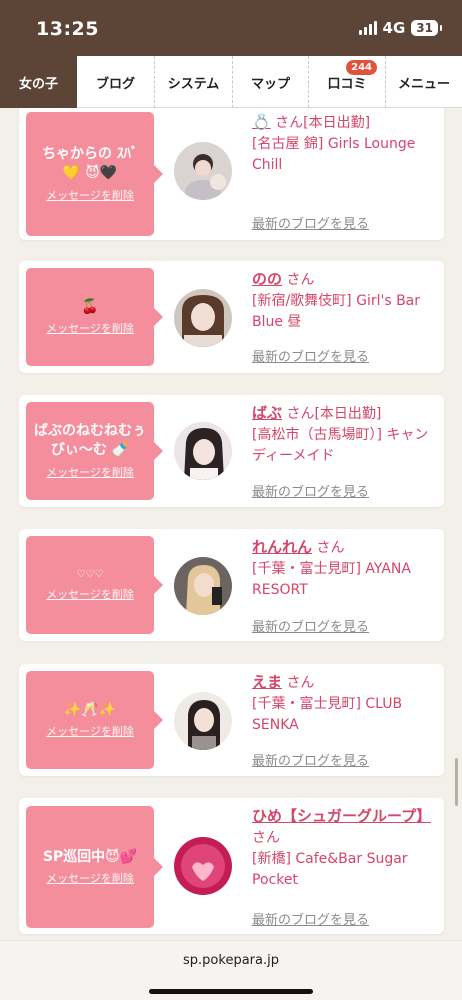 The height and width of the screenshot is (1000, 462). What do you see at coordinates (94, 867) in the screenshot?
I see `message-bubble: SP巡回中😈💕 メッセージを削除` at bounding box center [94, 867].